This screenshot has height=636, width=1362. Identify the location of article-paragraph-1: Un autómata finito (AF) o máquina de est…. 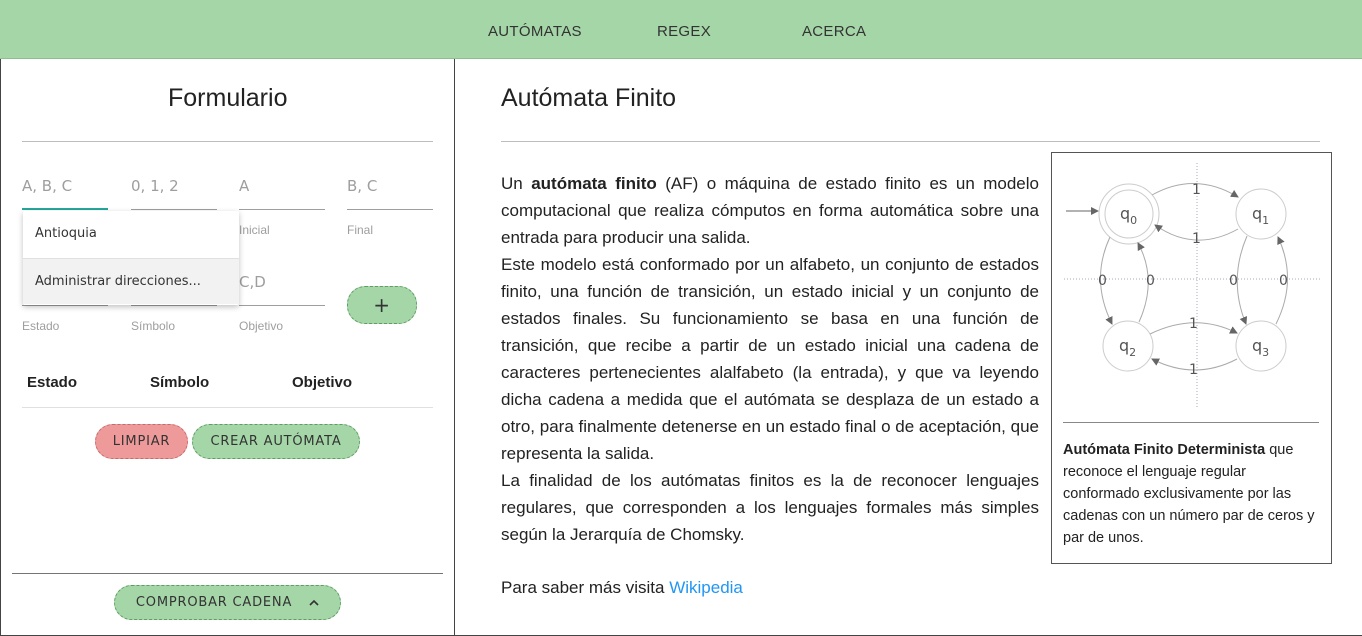
(770, 210).